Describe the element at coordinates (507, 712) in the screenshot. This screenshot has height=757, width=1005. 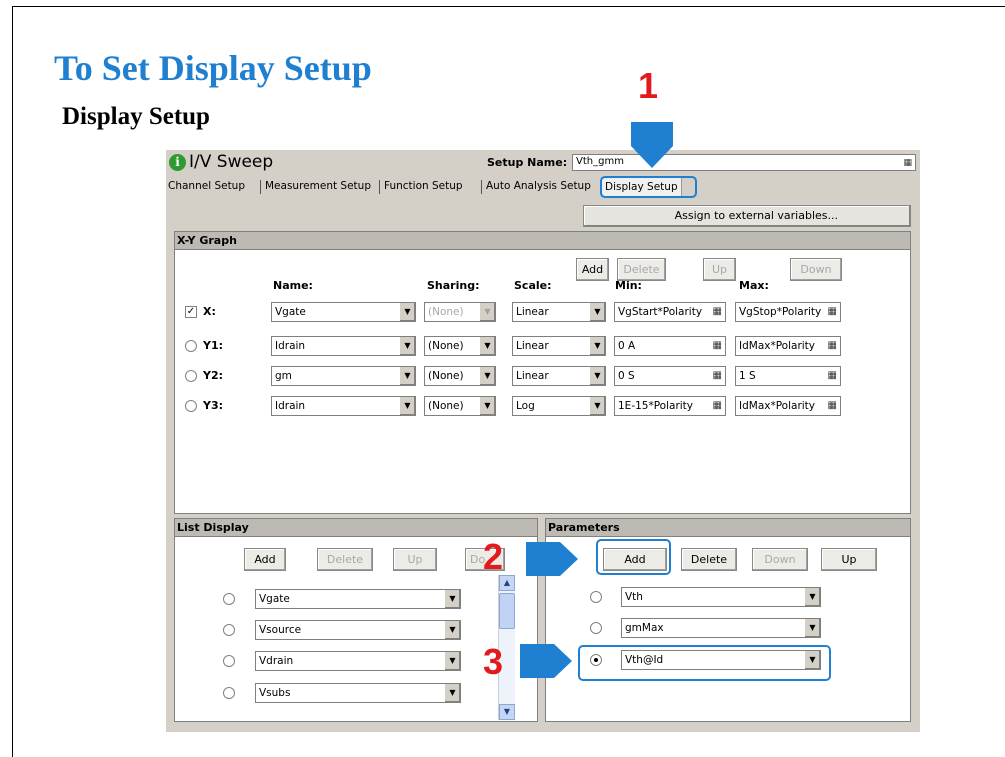
I see `scroll-down-icon: ▼` at that location.